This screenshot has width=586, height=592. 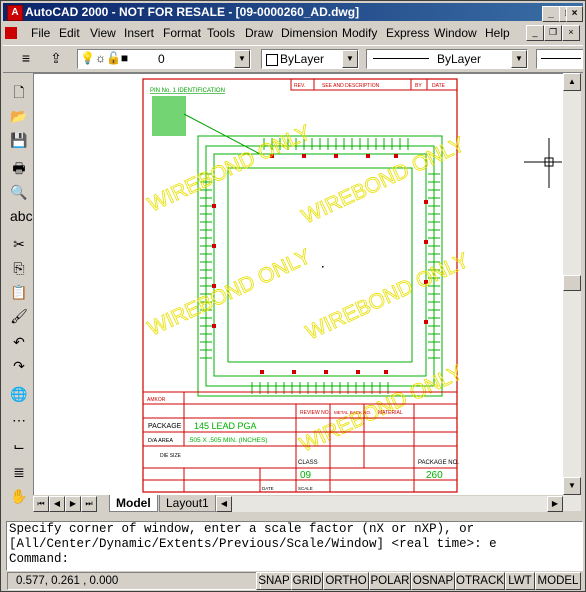 What do you see at coordinates (133, 503) in the screenshot?
I see `tab-model: Model` at bounding box center [133, 503].